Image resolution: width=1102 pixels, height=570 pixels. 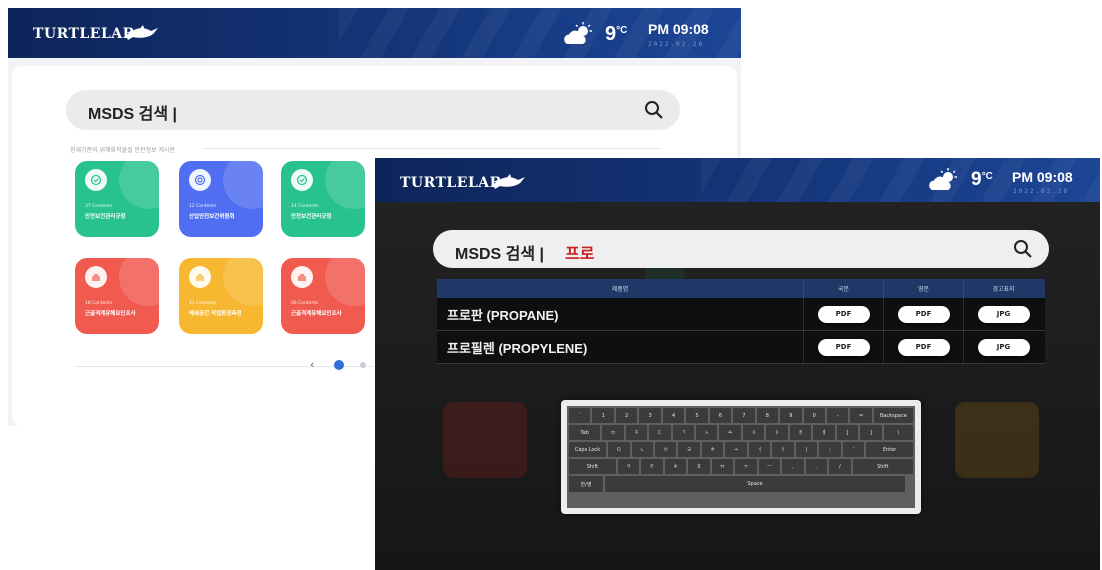 What do you see at coordinates (898, 432) in the screenshot?
I see `key: \` at bounding box center [898, 432].